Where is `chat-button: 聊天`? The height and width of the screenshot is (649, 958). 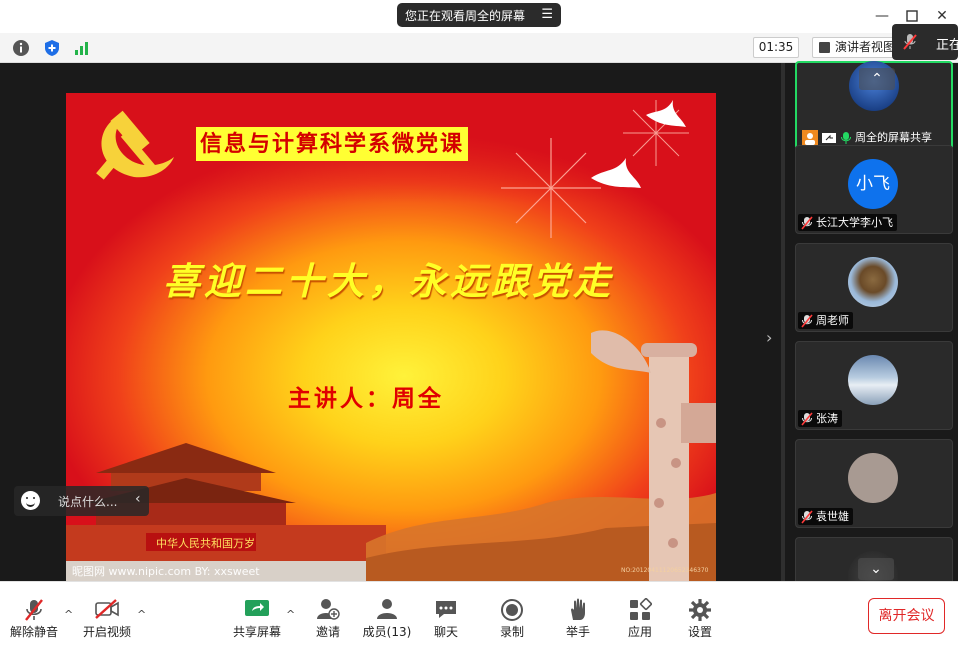
chat-button: 聊天 is located at coordinates (446, 619).